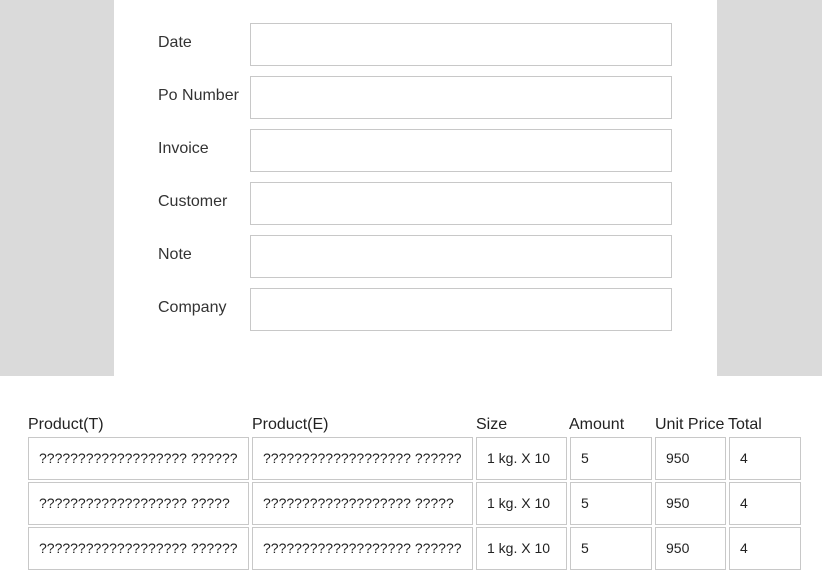  I want to click on header-total: Total, so click(745, 424).